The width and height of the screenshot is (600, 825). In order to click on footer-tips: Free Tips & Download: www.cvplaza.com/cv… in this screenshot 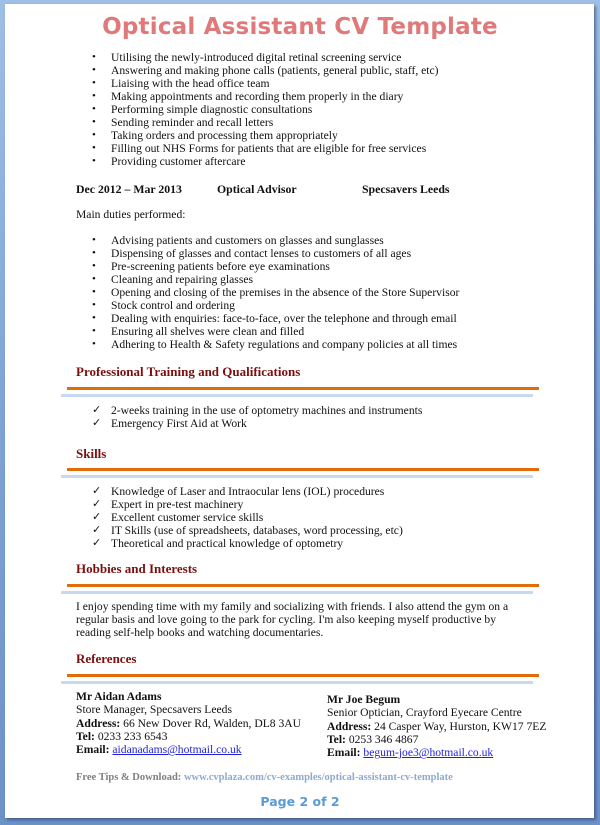, I will do `click(264, 777)`.